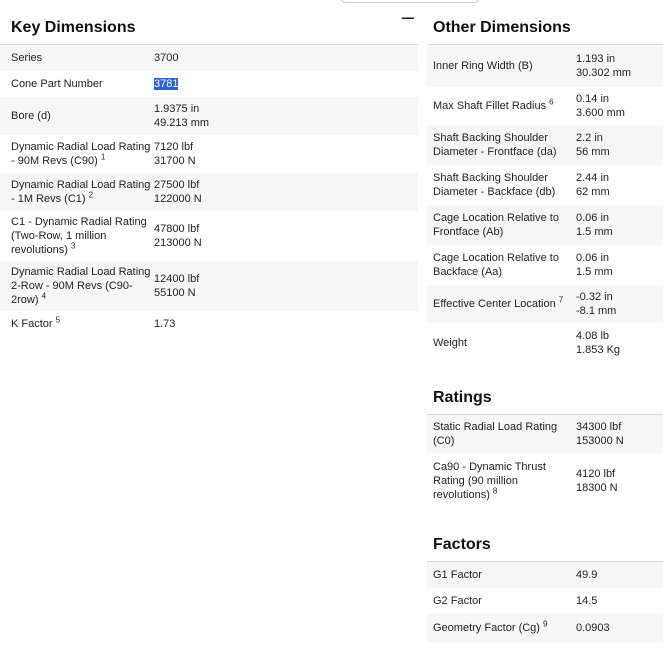 This screenshot has width=663, height=654. What do you see at coordinates (462, 397) in the screenshot?
I see `ratings-title: Ratings` at bounding box center [462, 397].